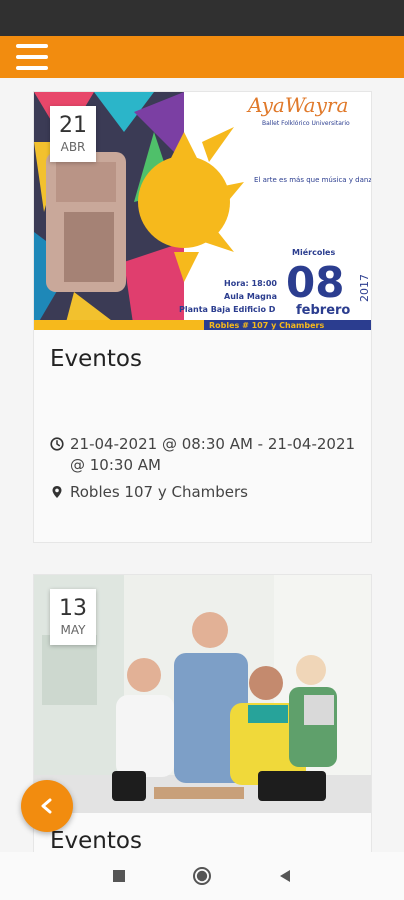 This screenshot has width=404, height=900. What do you see at coordinates (159, 492) in the screenshot?
I see `event-location: Robles 107 y Chambers` at bounding box center [159, 492].